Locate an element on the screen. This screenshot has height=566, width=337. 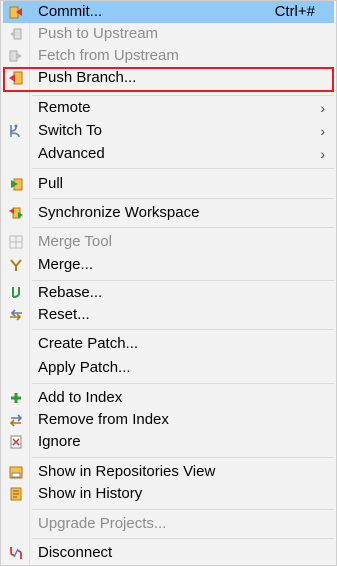
pull-label: Pull is located at coordinates (51, 183).